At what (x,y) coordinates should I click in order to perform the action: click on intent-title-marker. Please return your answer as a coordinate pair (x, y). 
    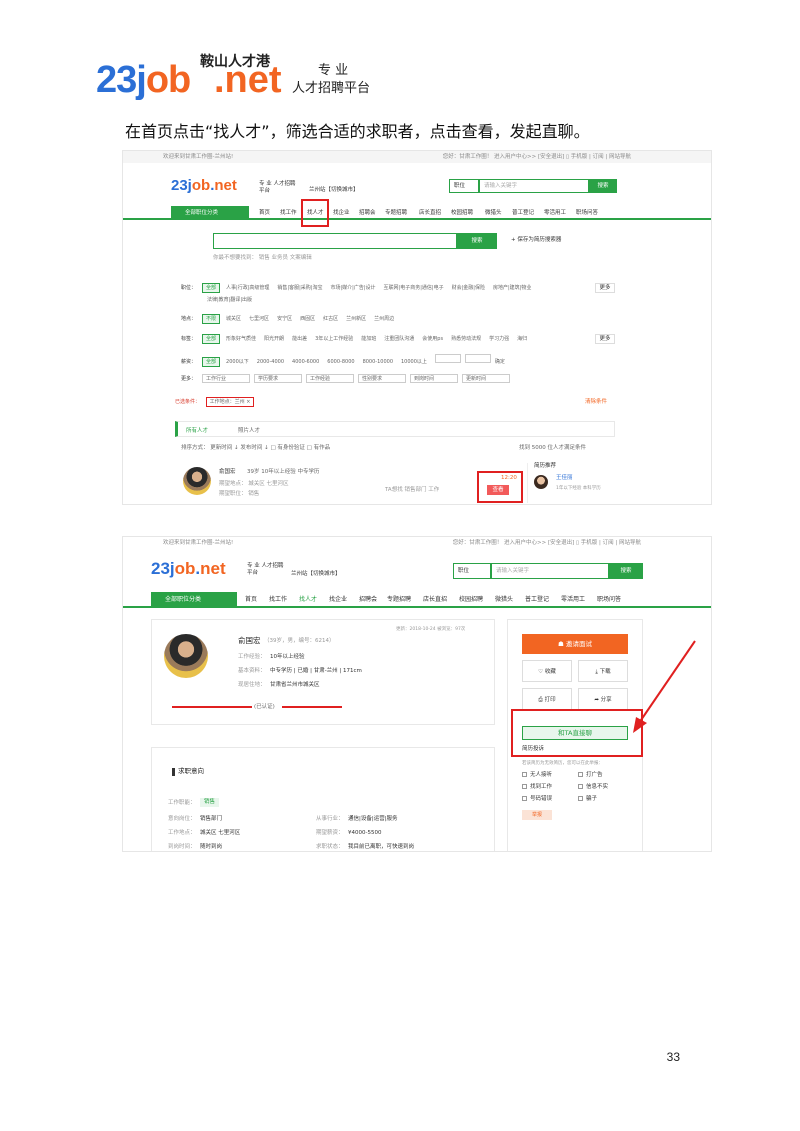
    Looking at the image, I should click on (173, 772).